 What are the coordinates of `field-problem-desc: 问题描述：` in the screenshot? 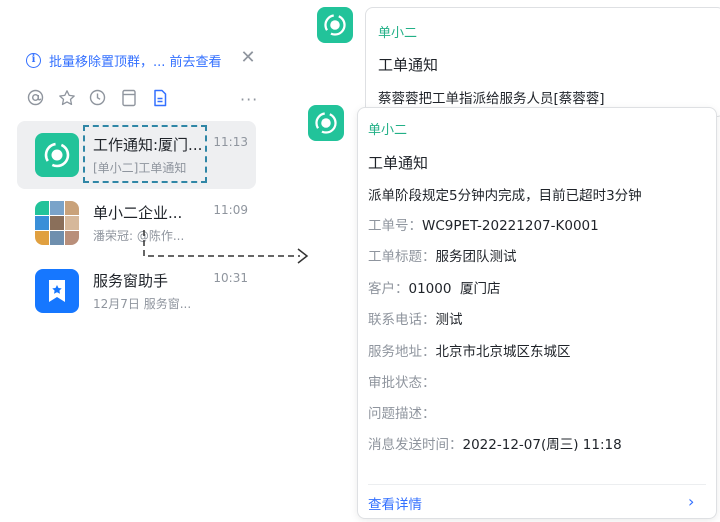 It's located at (402, 414).